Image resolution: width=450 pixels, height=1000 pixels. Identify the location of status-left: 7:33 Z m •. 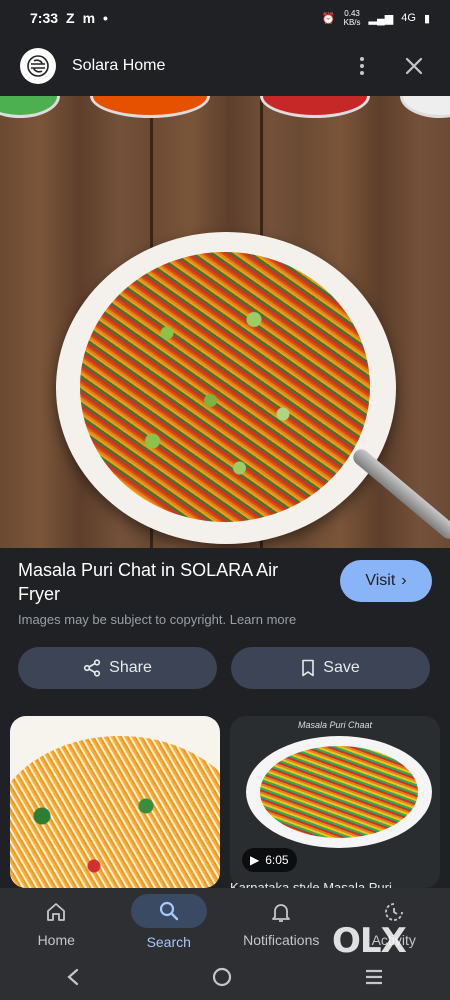
(69, 18).